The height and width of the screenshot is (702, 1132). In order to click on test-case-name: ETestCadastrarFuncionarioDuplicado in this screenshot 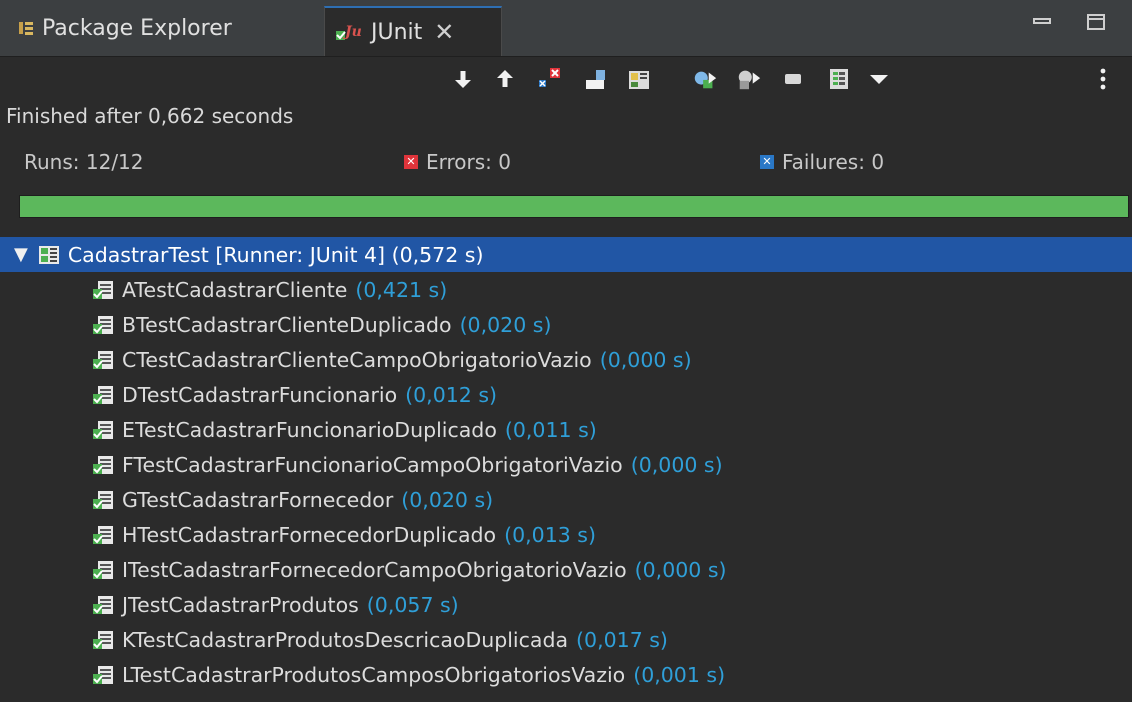, I will do `click(309, 429)`.